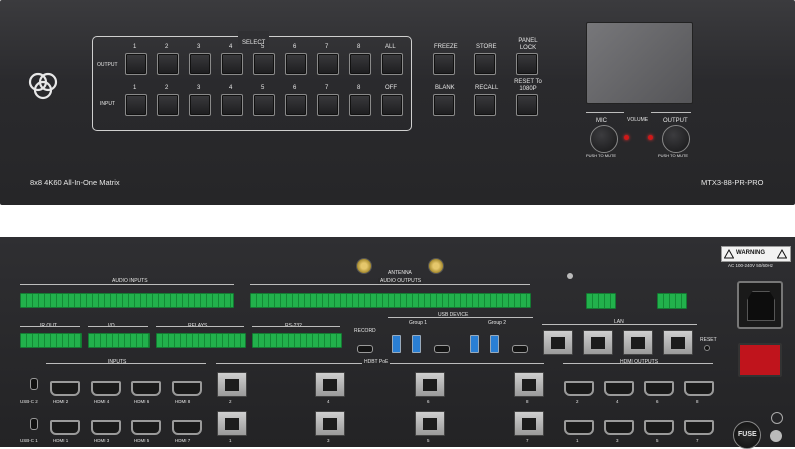  What do you see at coordinates (328, 64) in the screenshot?
I see `output-7-button` at bounding box center [328, 64].